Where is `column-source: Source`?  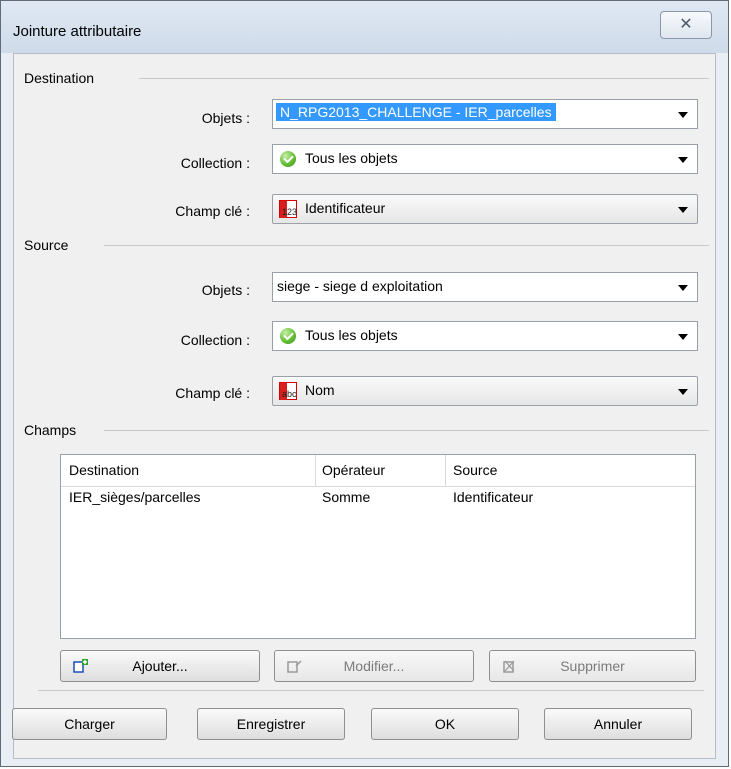
column-source: Source is located at coordinates (475, 470).